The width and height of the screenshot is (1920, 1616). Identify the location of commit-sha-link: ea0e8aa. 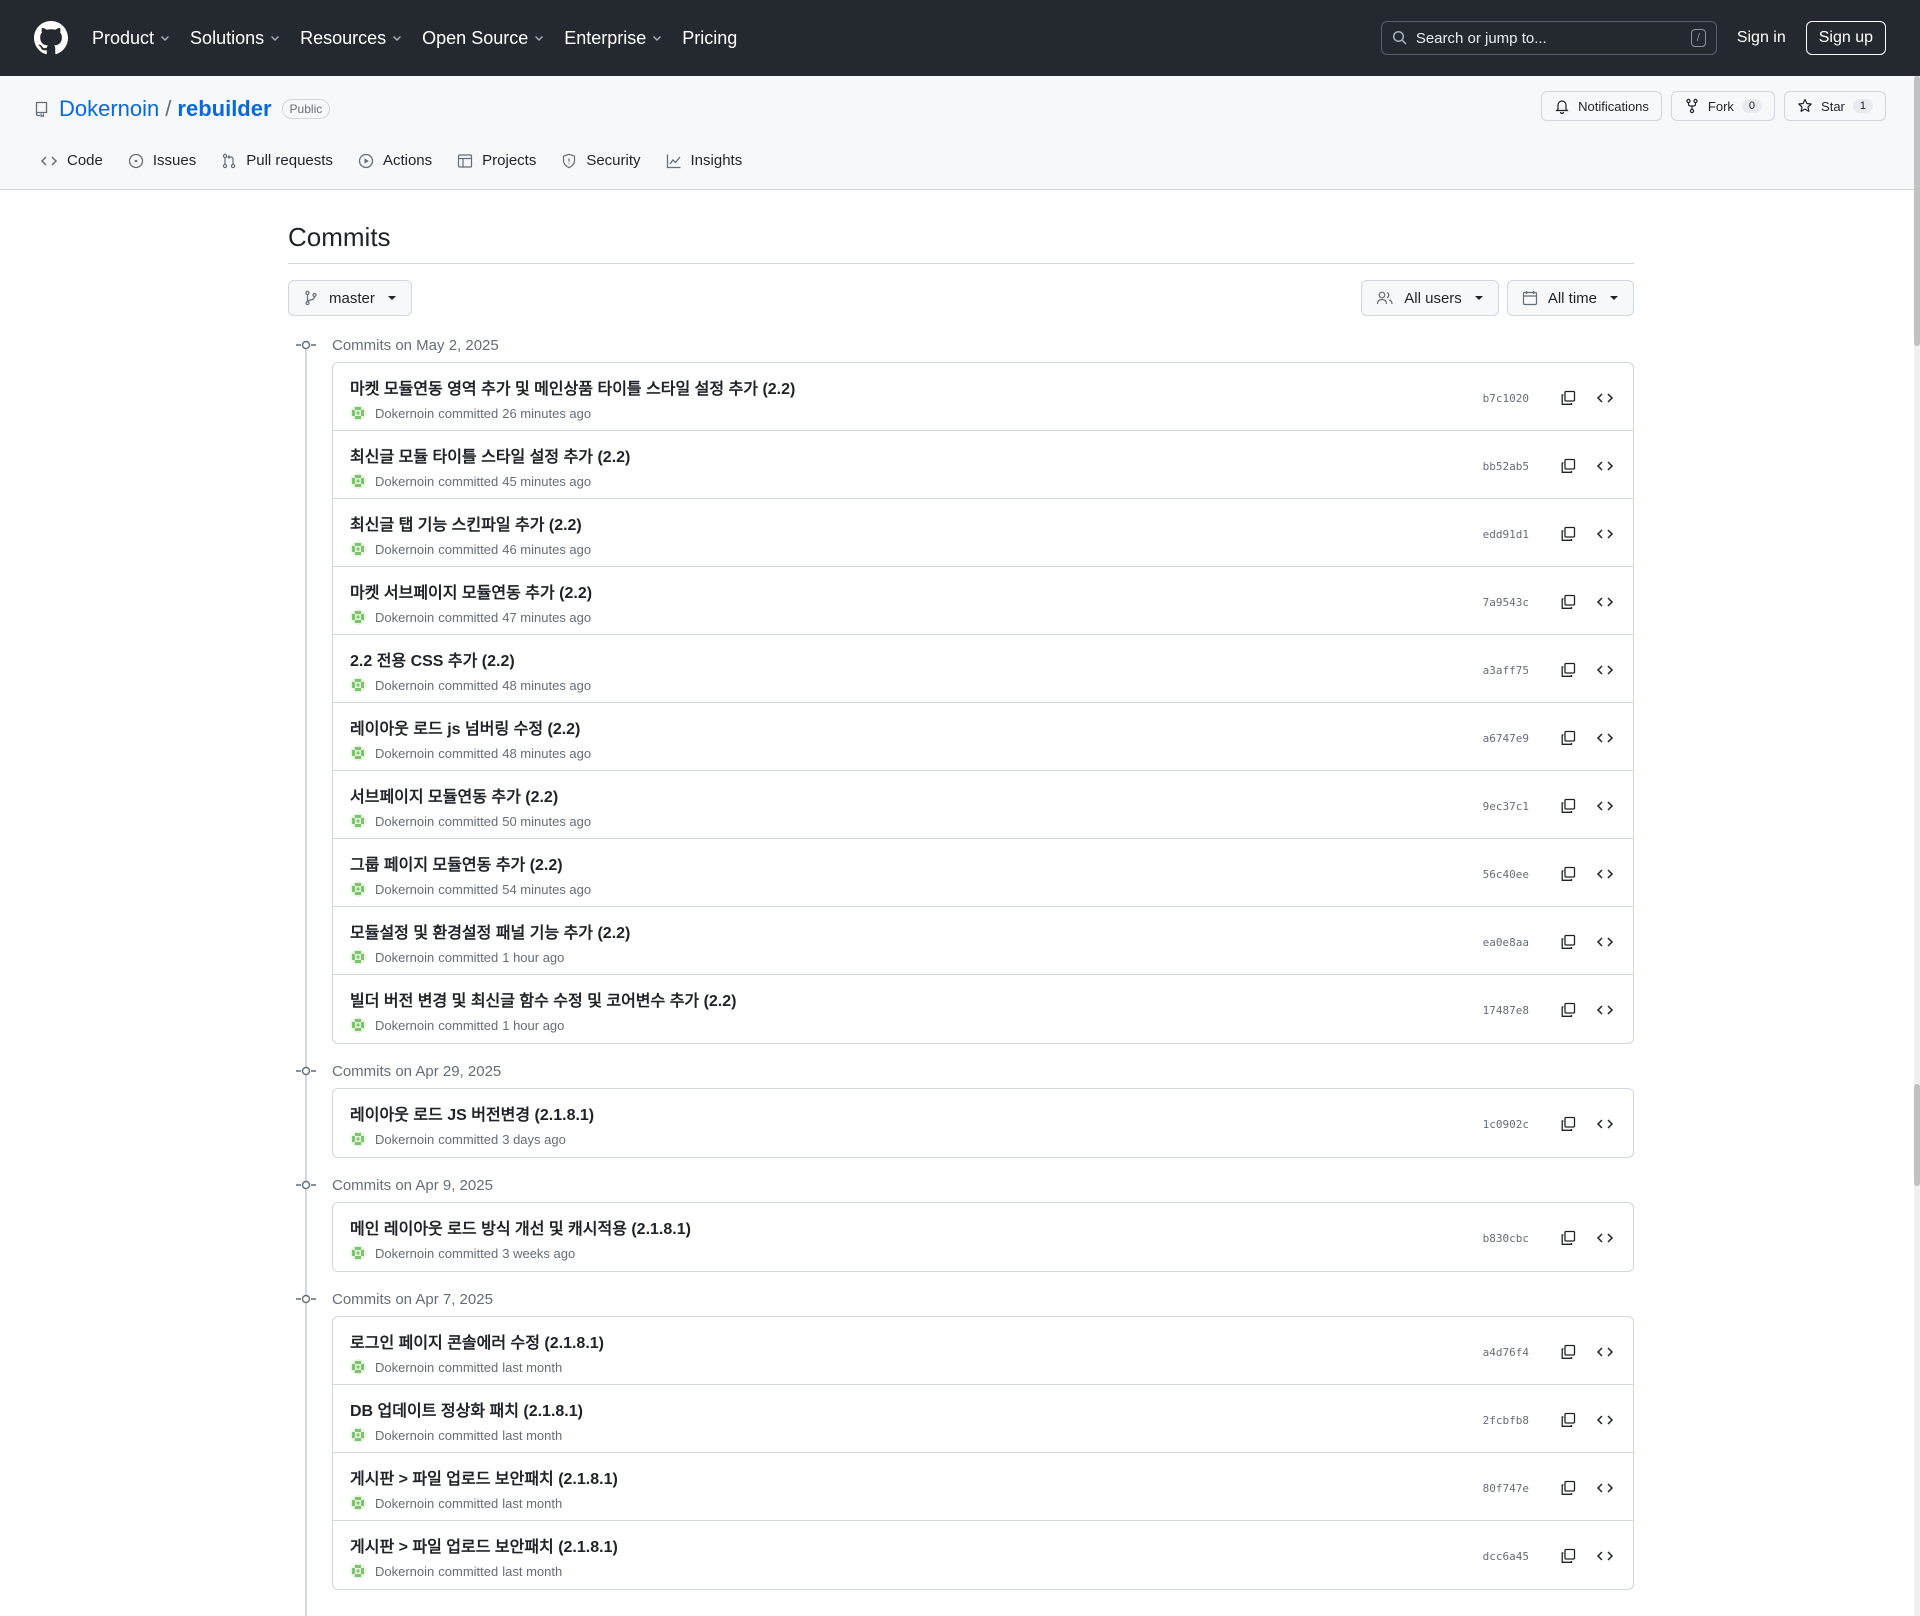
(1506, 942).